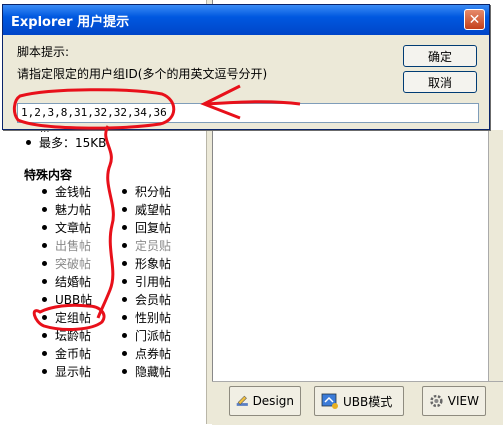  What do you see at coordinates (153, 336) in the screenshot?
I see `option-label: 门派帖` at bounding box center [153, 336].